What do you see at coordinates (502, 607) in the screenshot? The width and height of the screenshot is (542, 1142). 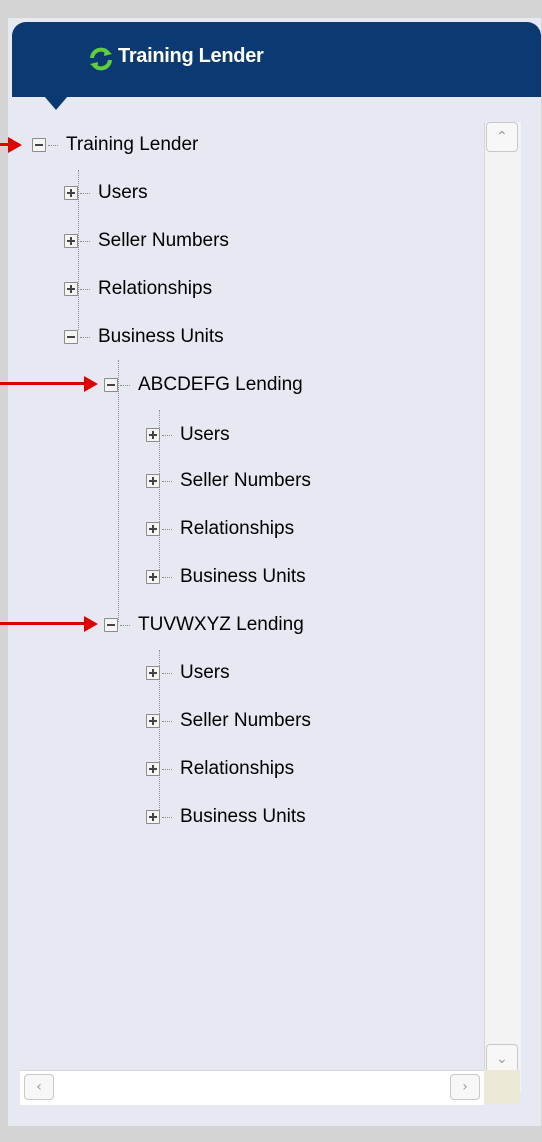 I see `vertical-scrollbar` at bounding box center [502, 607].